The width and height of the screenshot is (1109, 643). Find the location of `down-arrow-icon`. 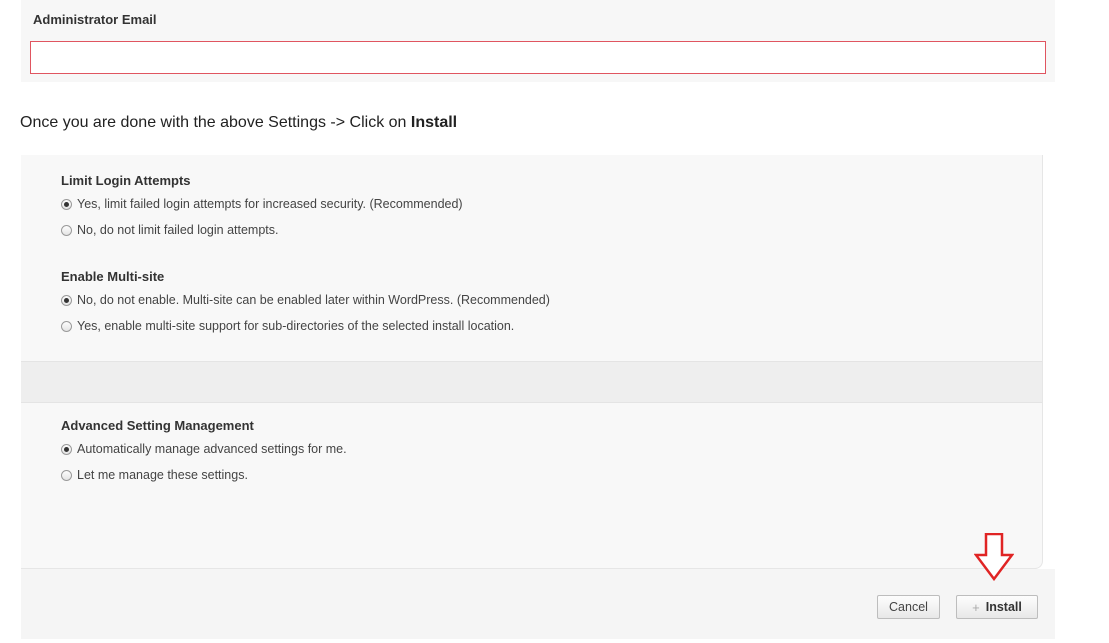

down-arrow-icon is located at coordinates (994, 557).